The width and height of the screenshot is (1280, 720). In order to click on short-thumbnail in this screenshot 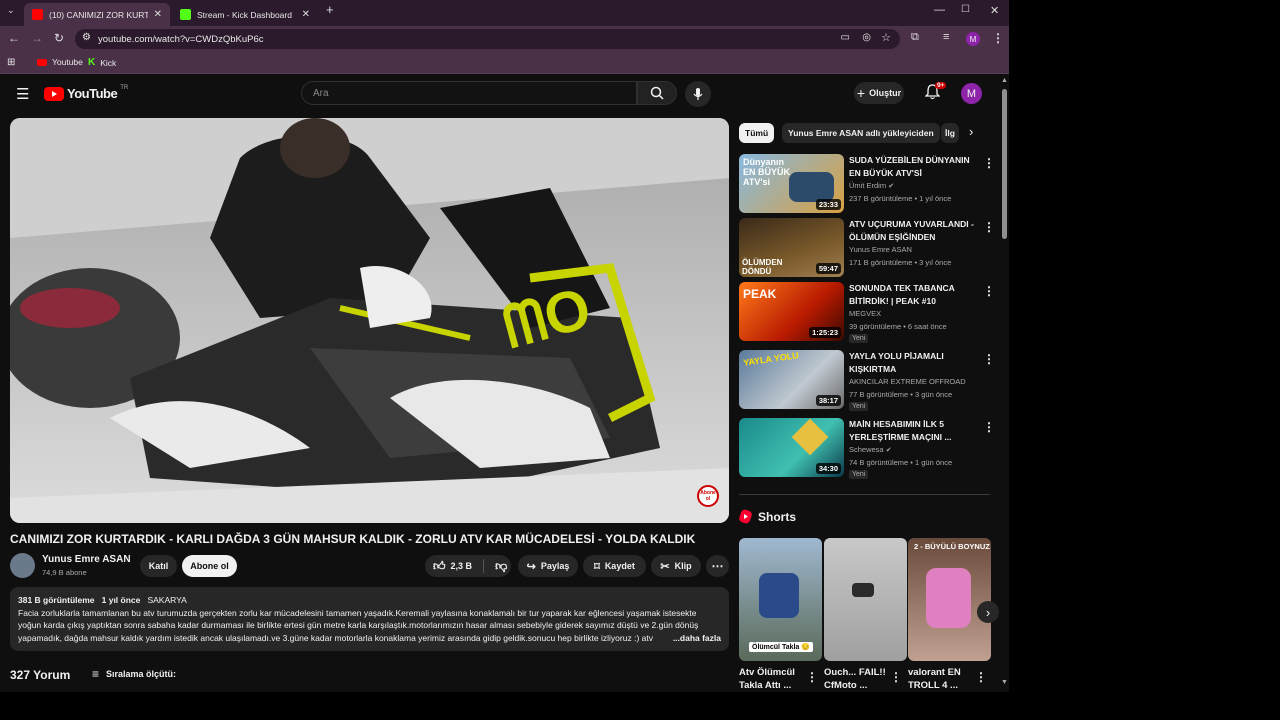, I will do `click(865, 599)`.